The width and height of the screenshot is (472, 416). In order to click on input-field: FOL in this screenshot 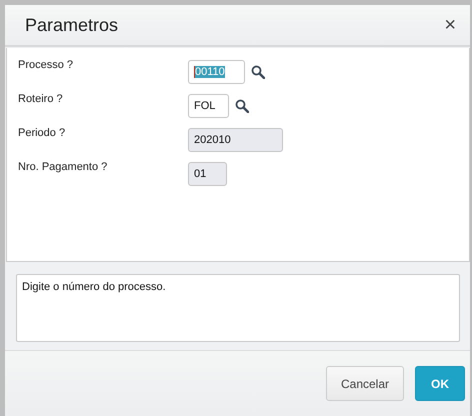, I will do `click(208, 106)`.